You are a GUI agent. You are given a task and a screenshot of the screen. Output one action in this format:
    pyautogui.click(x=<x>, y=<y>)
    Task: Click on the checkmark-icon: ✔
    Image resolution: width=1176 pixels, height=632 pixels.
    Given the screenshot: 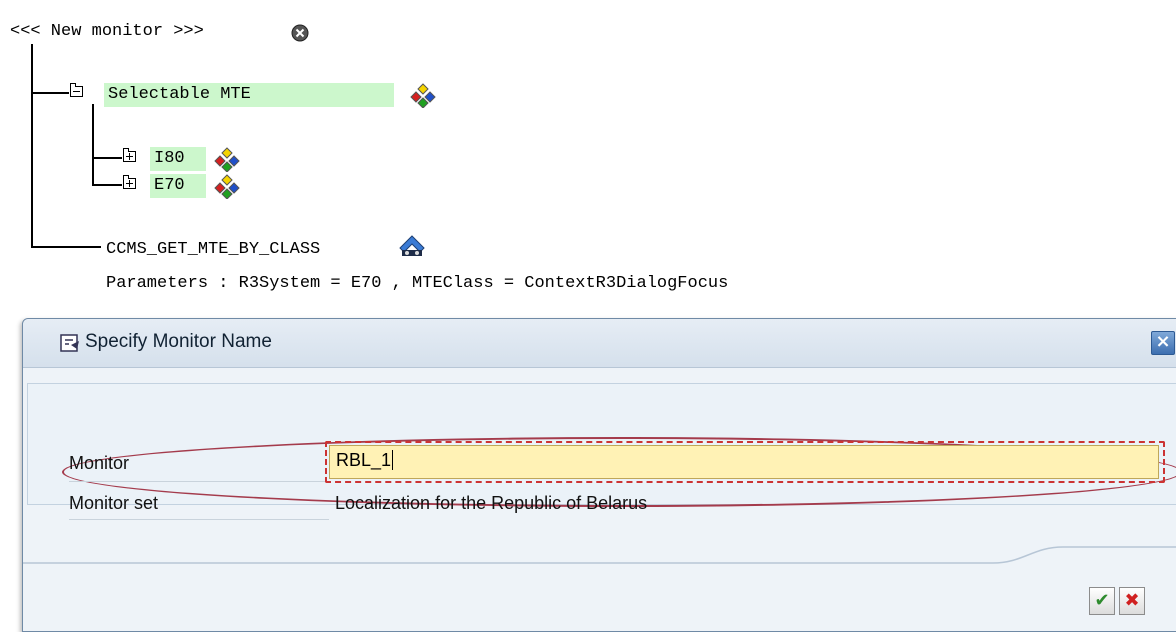 What is the action you would take?
    pyautogui.click(x=1102, y=600)
    